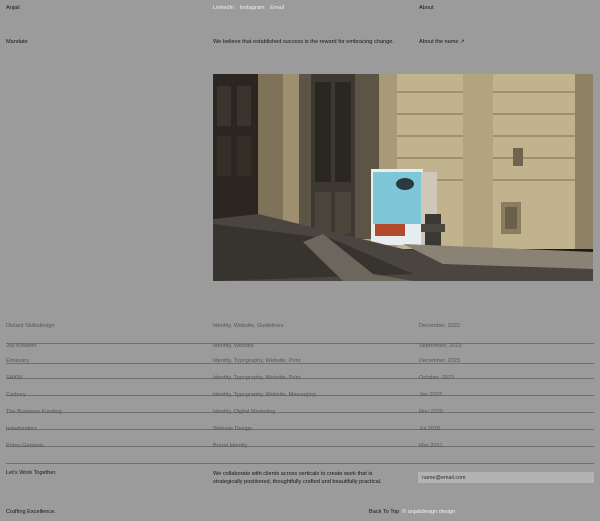 The image size is (600, 521). Describe the element at coordinates (431, 412) in the screenshot. I see `project-date: Nov 2020` at that location.